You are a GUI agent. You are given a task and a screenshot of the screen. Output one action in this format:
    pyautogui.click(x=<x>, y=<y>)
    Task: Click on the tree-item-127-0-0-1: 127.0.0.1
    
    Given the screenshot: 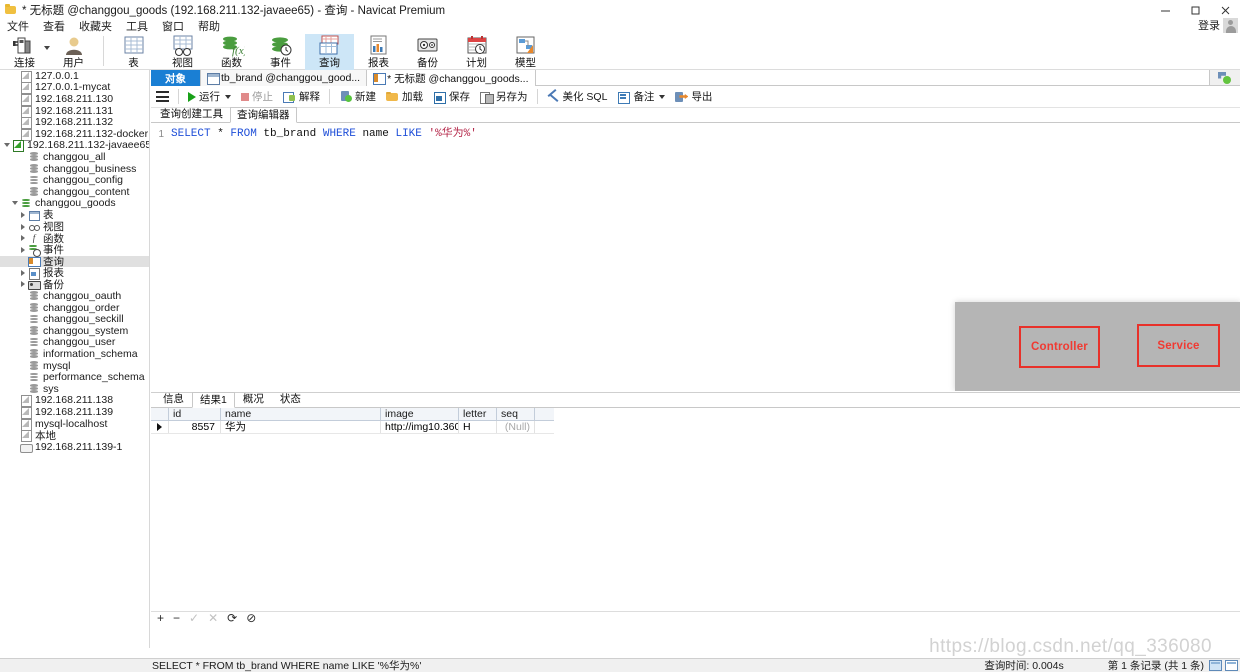 What is the action you would take?
    pyautogui.click(x=74, y=76)
    